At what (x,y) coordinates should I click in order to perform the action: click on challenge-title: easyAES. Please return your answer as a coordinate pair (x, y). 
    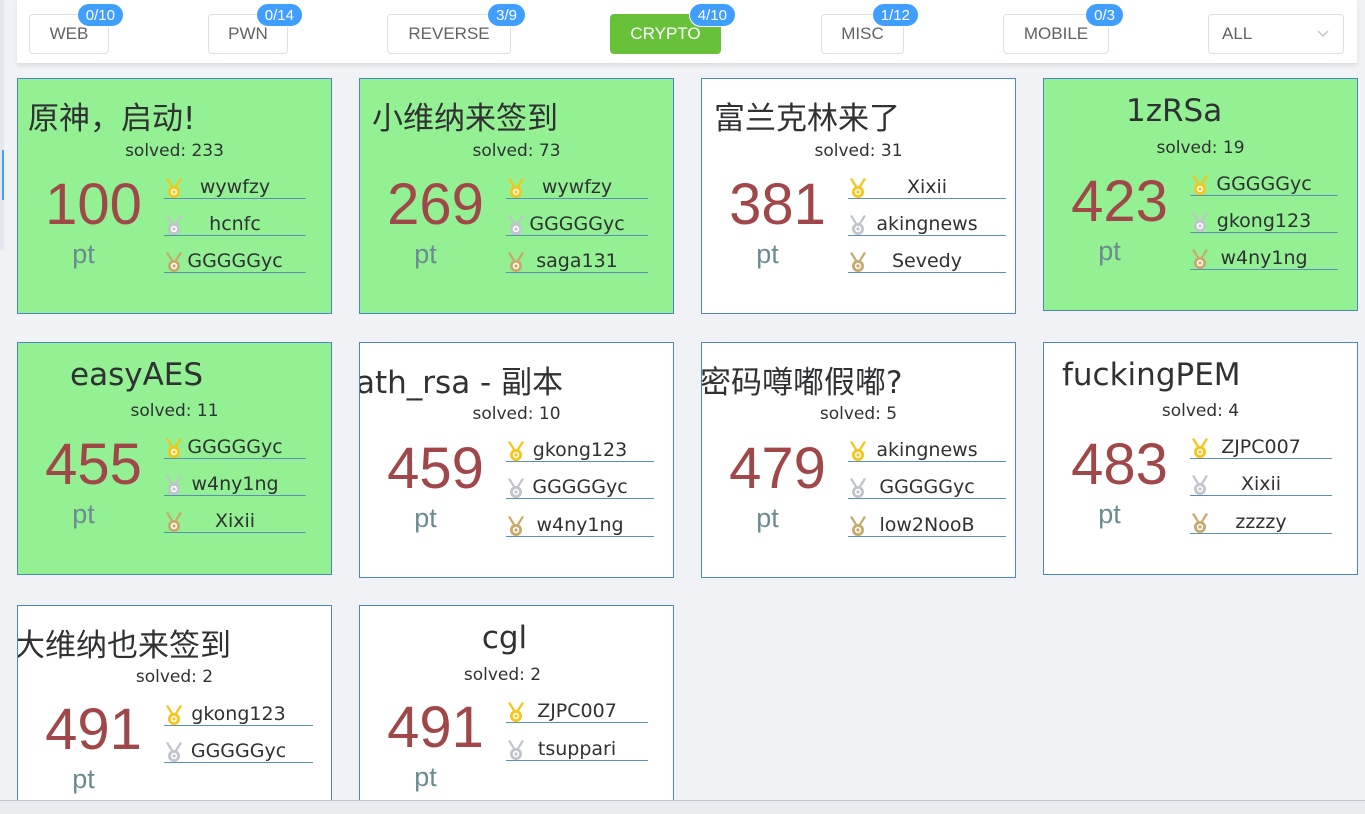
    Looking at the image, I should click on (137, 375).